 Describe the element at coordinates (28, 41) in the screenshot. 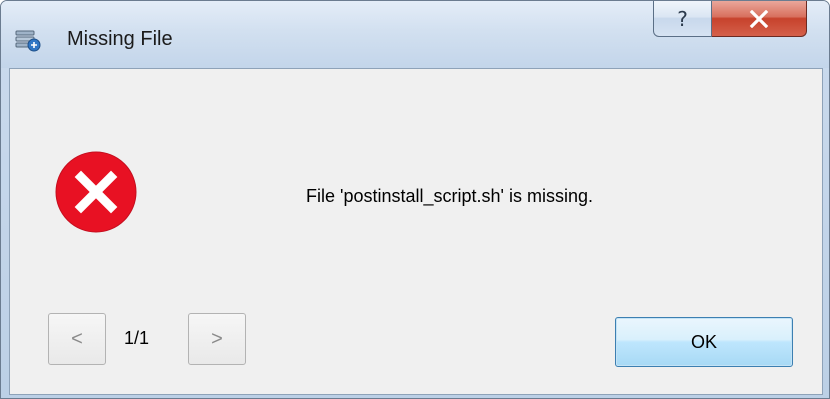

I see `app-icon` at that location.